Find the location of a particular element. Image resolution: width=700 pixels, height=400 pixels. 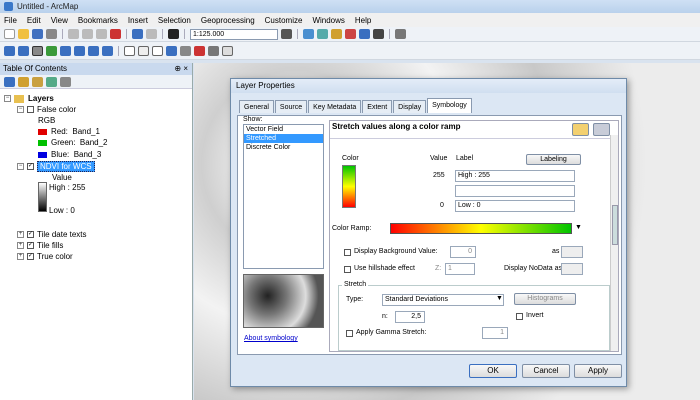

true-color-checkbox: ✓ is located at coordinates (30, 256).